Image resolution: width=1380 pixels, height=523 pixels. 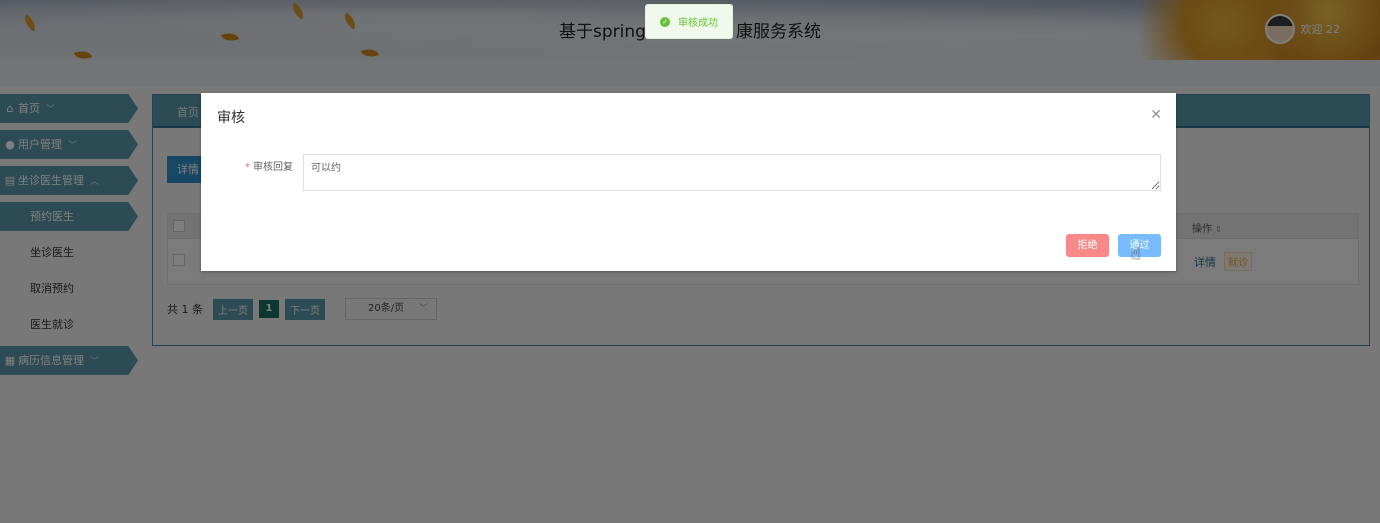 What do you see at coordinates (1136, 253) in the screenshot?
I see `hand-cursor-icon: ☝` at bounding box center [1136, 253].